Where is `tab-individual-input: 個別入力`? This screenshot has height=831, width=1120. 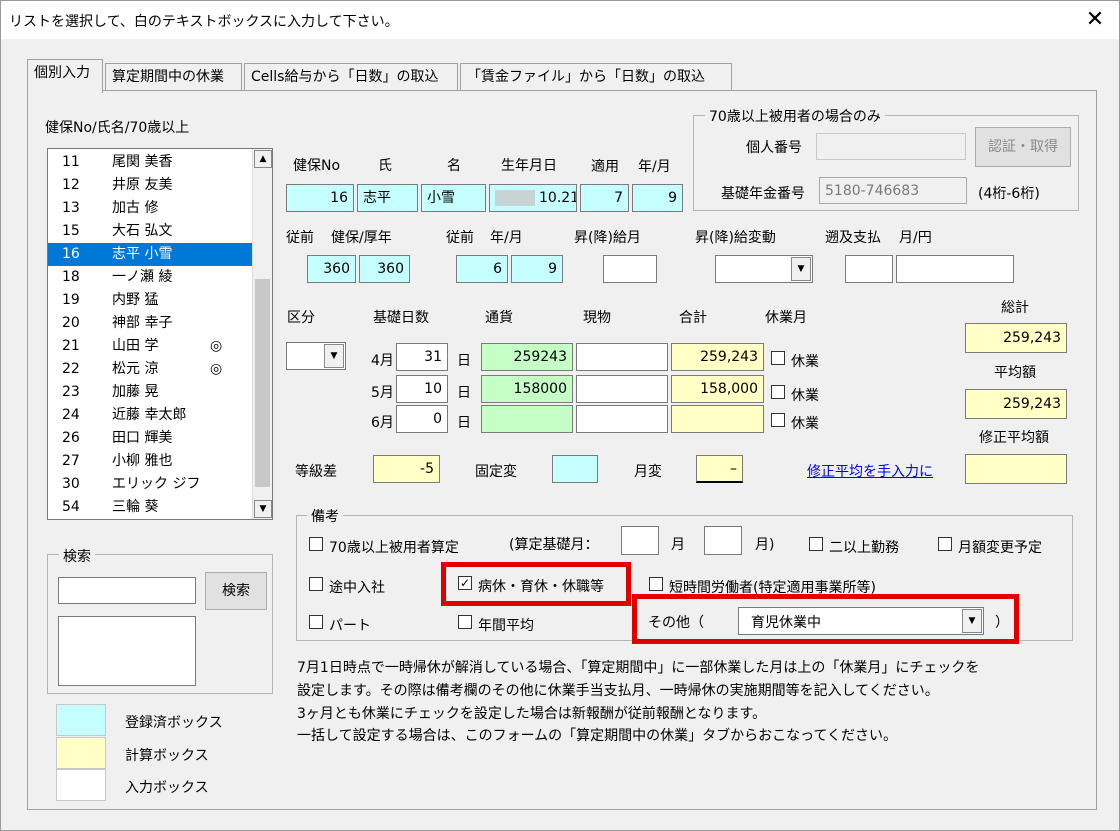 tab-individual-input: 個別入力 is located at coordinates (65, 76).